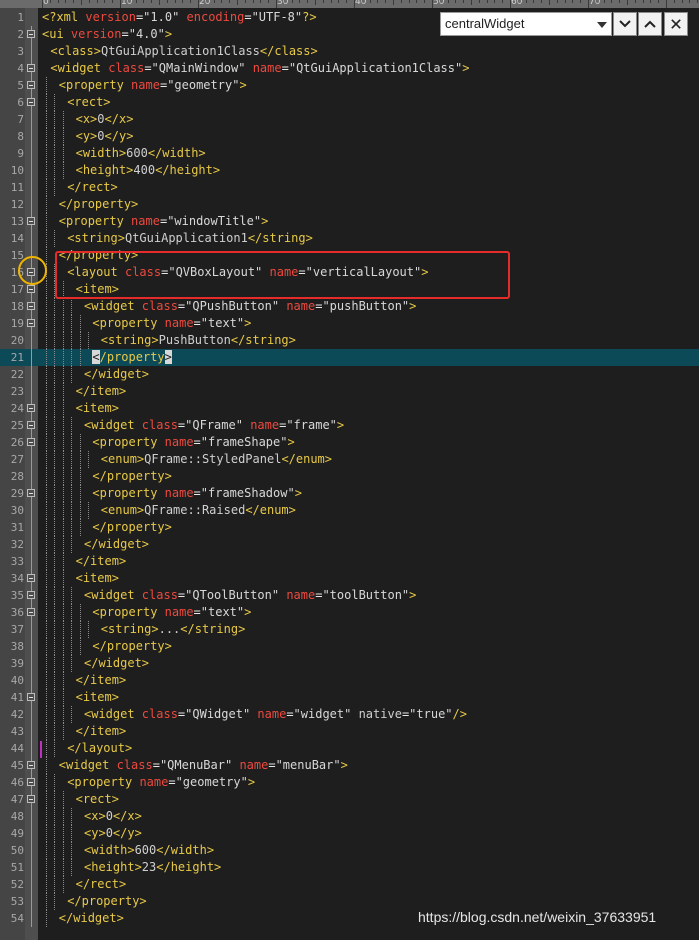 This screenshot has height=940, width=699. I want to click on code-line: 12 </property>, so click(349, 204).